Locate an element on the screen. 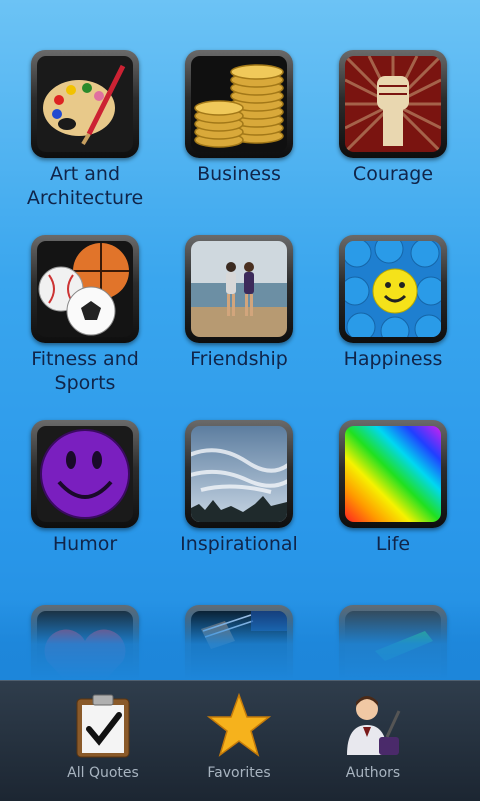 The image size is (480, 801). tab-authors: Authors is located at coordinates (373, 737).